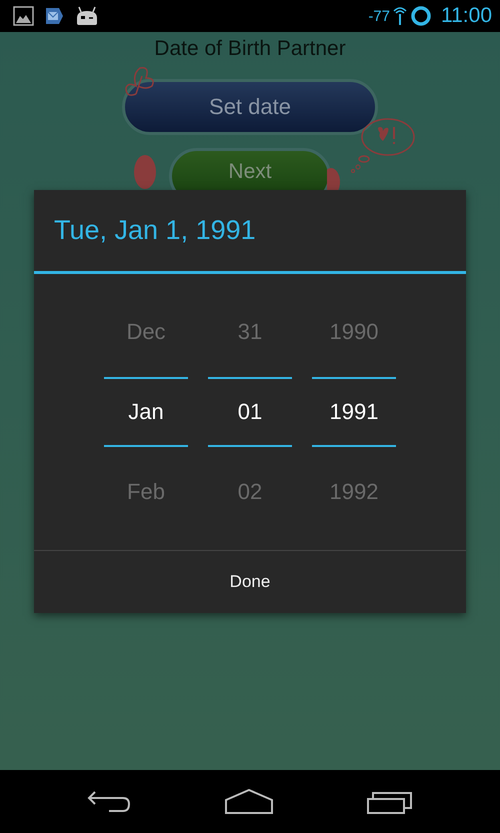 This screenshot has width=500, height=833. I want to click on page-title: Date of Birth Partner, so click(250, 49).